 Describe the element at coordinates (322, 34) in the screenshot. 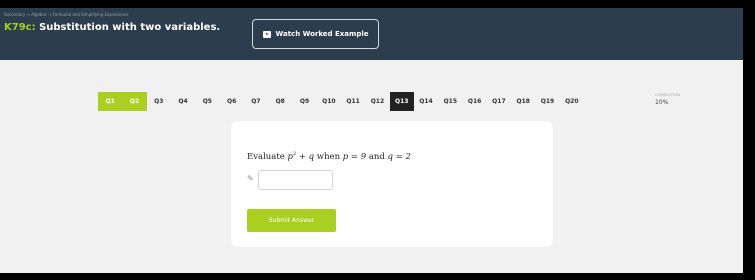

I see `watch-button-label: Watch Worked Example` at that location.